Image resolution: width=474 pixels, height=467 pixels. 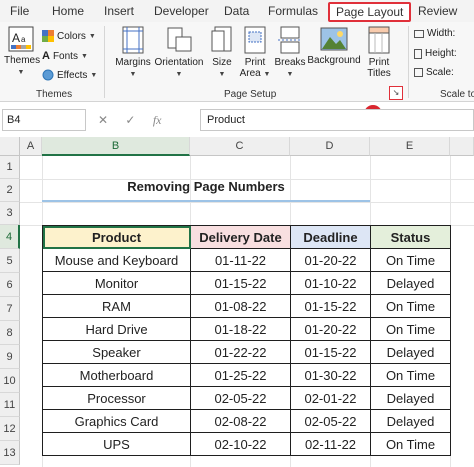 I want to click on delivery-date-cell: 02-05-22, so click(x=240, y=398).